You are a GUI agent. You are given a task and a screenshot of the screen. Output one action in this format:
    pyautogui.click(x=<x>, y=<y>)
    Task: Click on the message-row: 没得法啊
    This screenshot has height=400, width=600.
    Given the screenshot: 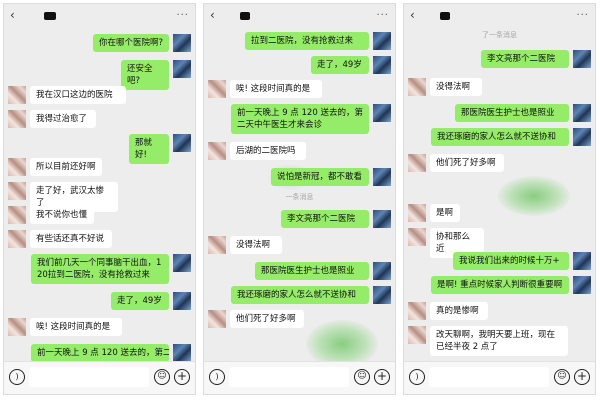 What is the action you would take?
    pyautogui.click(x=499, y=87)
    